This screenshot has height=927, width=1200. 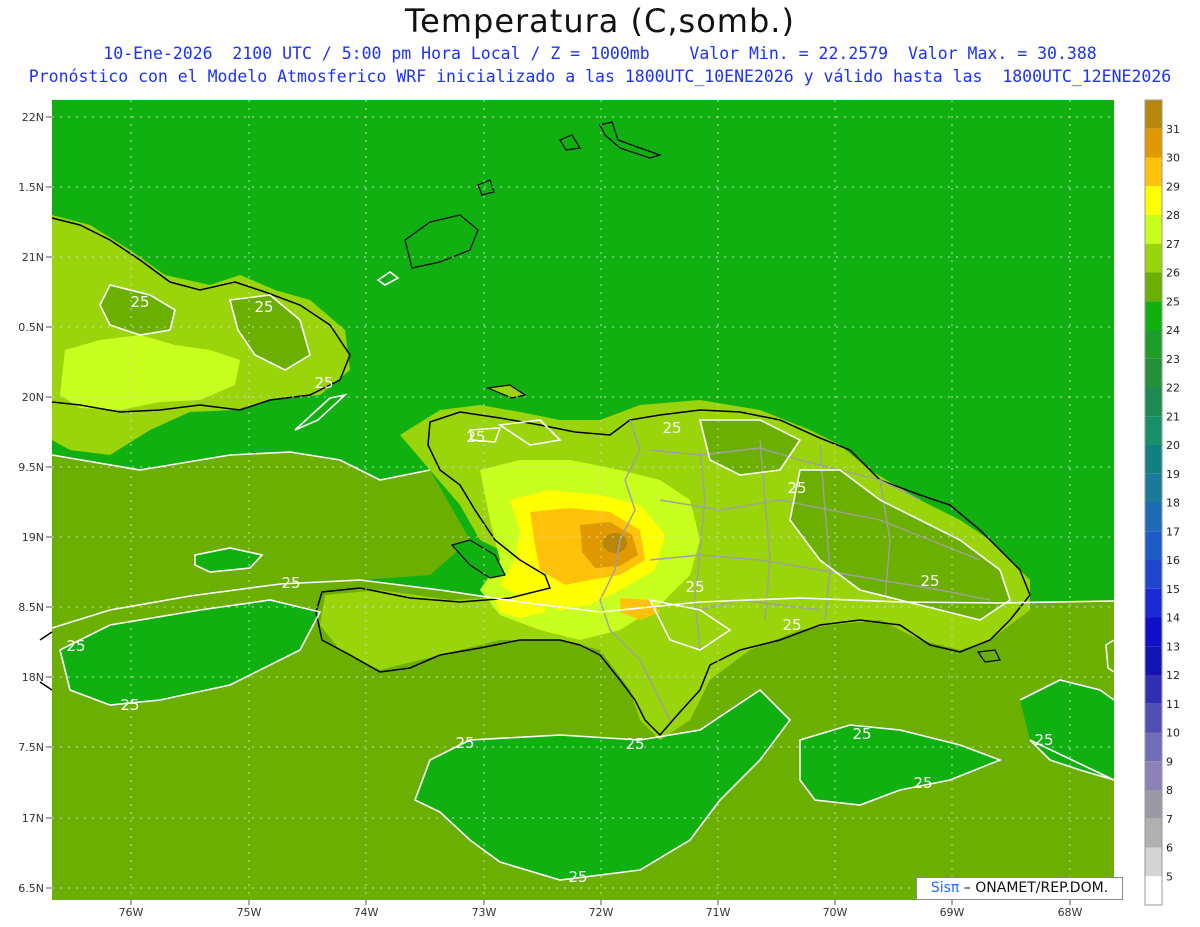 What do you see at coordinates (366, 912) in the screenshot?
I see `lon-tick: 74W` at bounding box center [366, 912].